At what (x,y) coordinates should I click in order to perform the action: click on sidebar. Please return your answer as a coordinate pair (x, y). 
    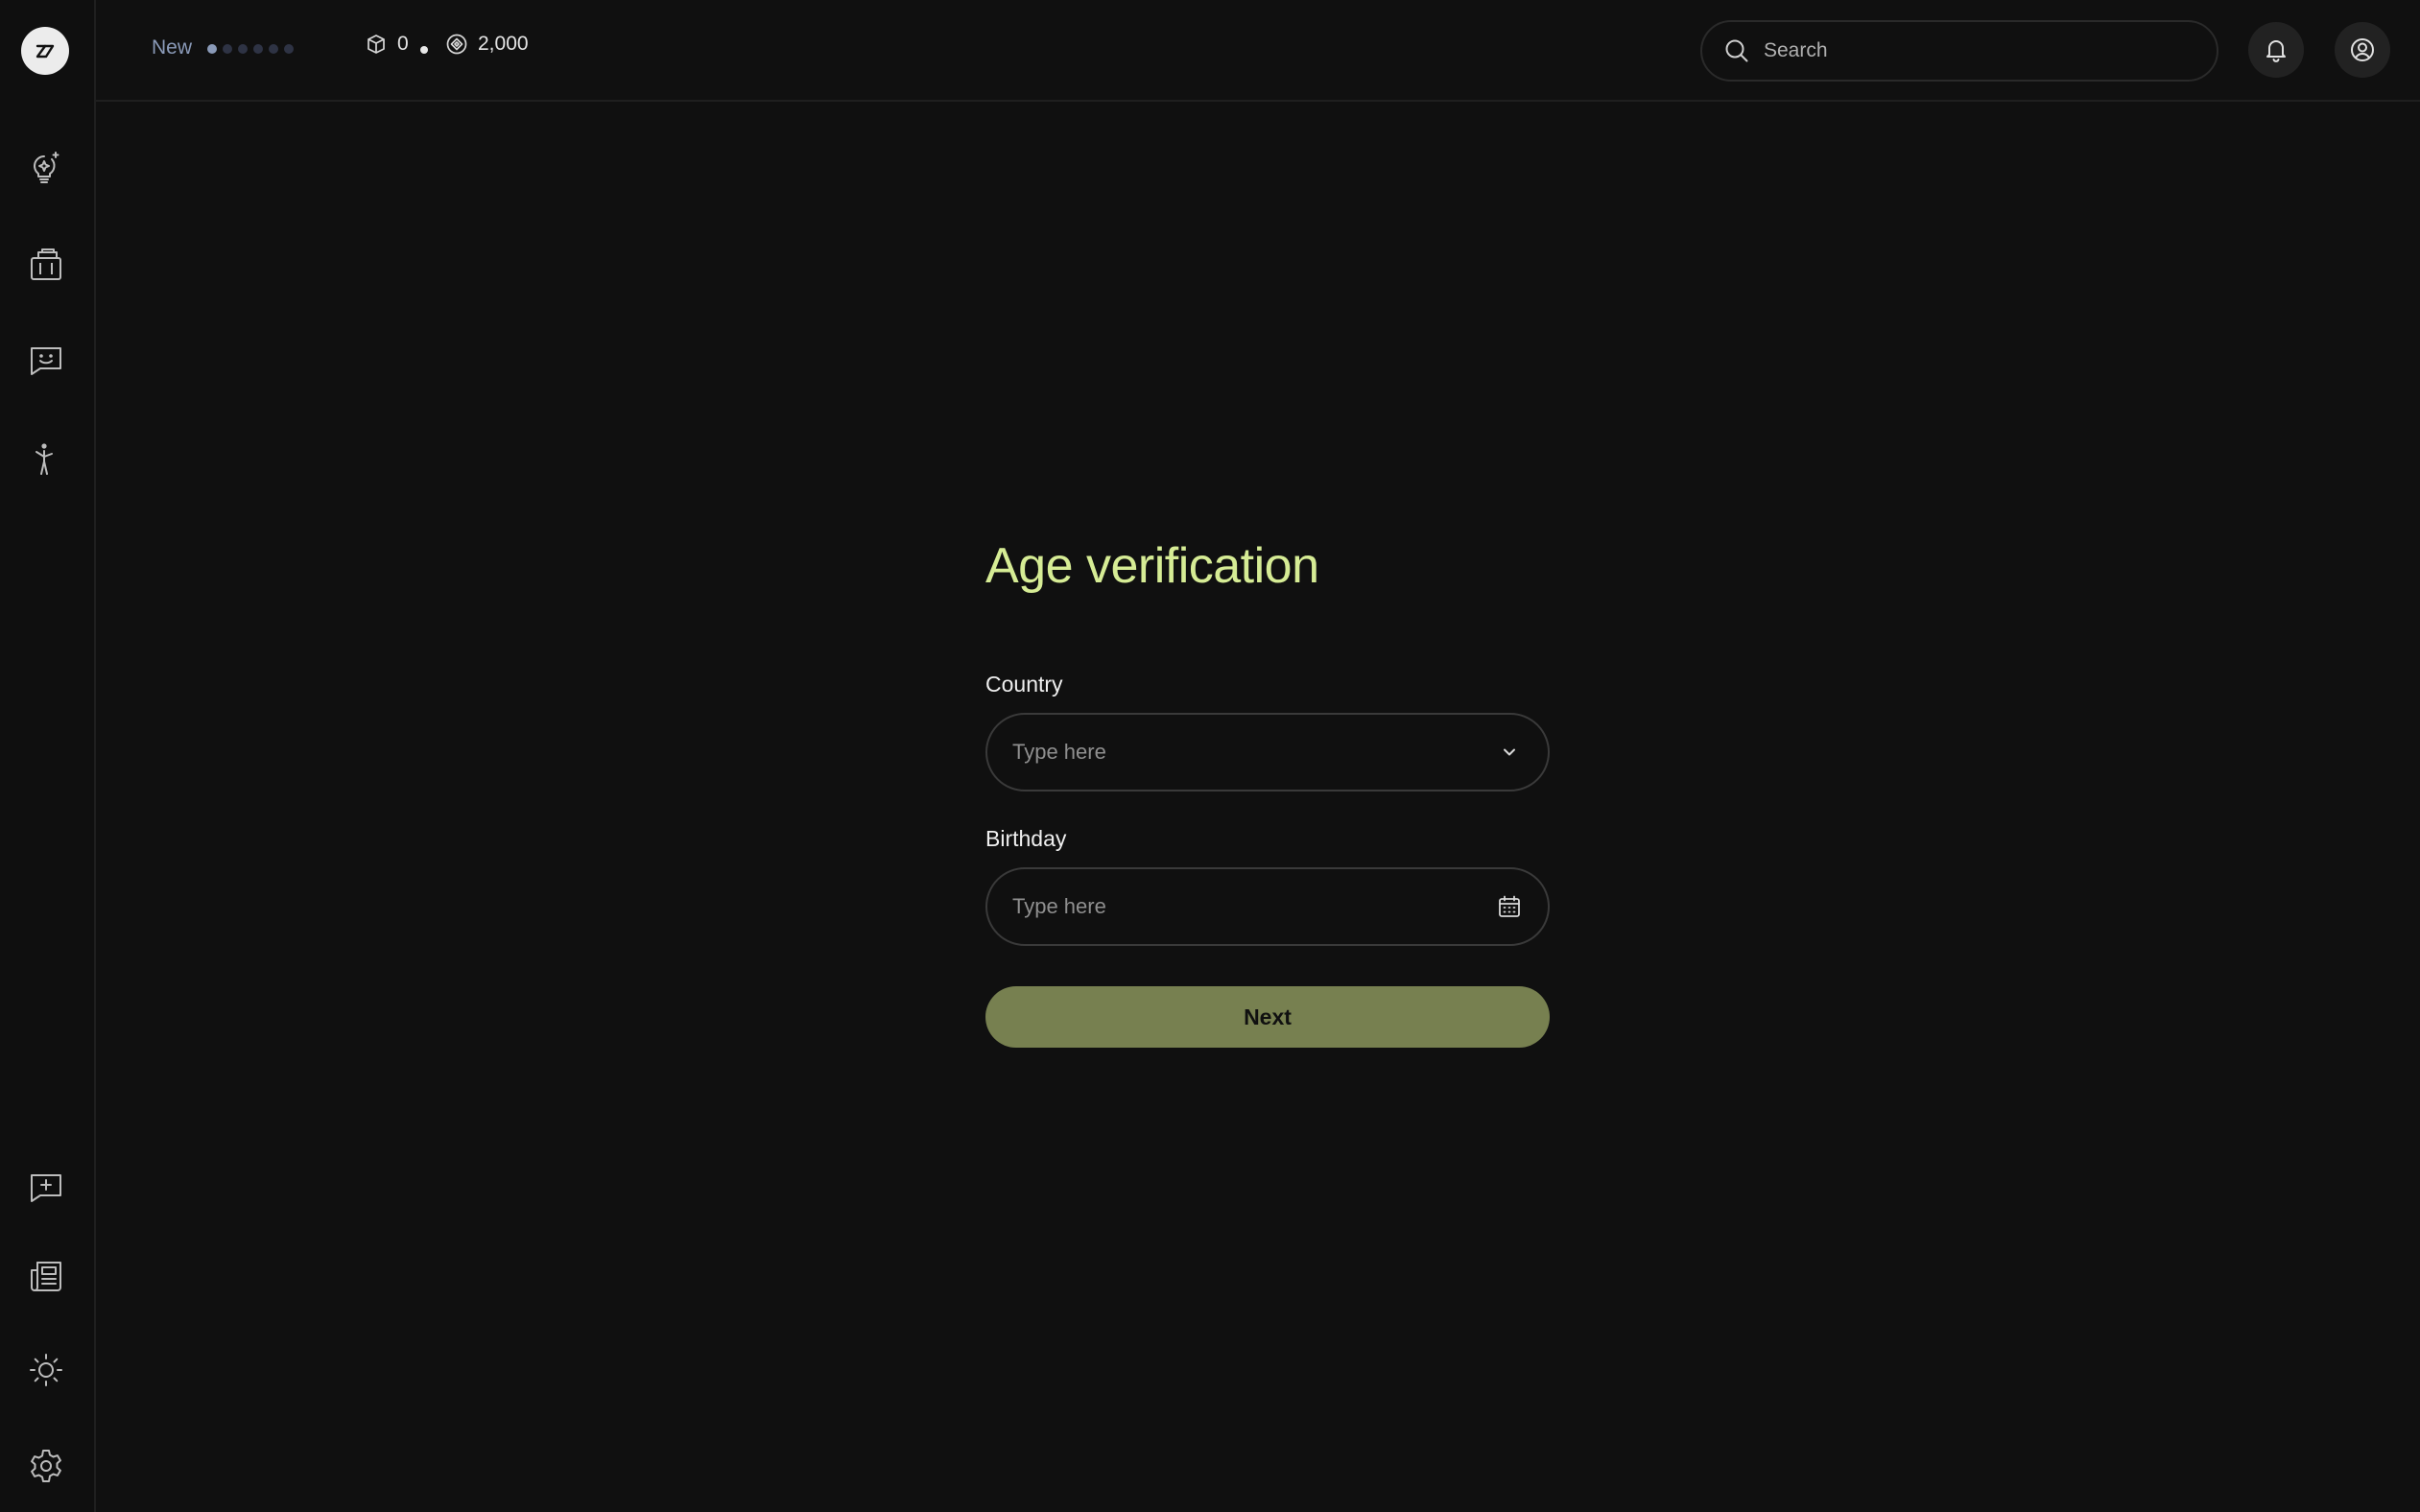
    Looking at the image, I should click on (48, 756).